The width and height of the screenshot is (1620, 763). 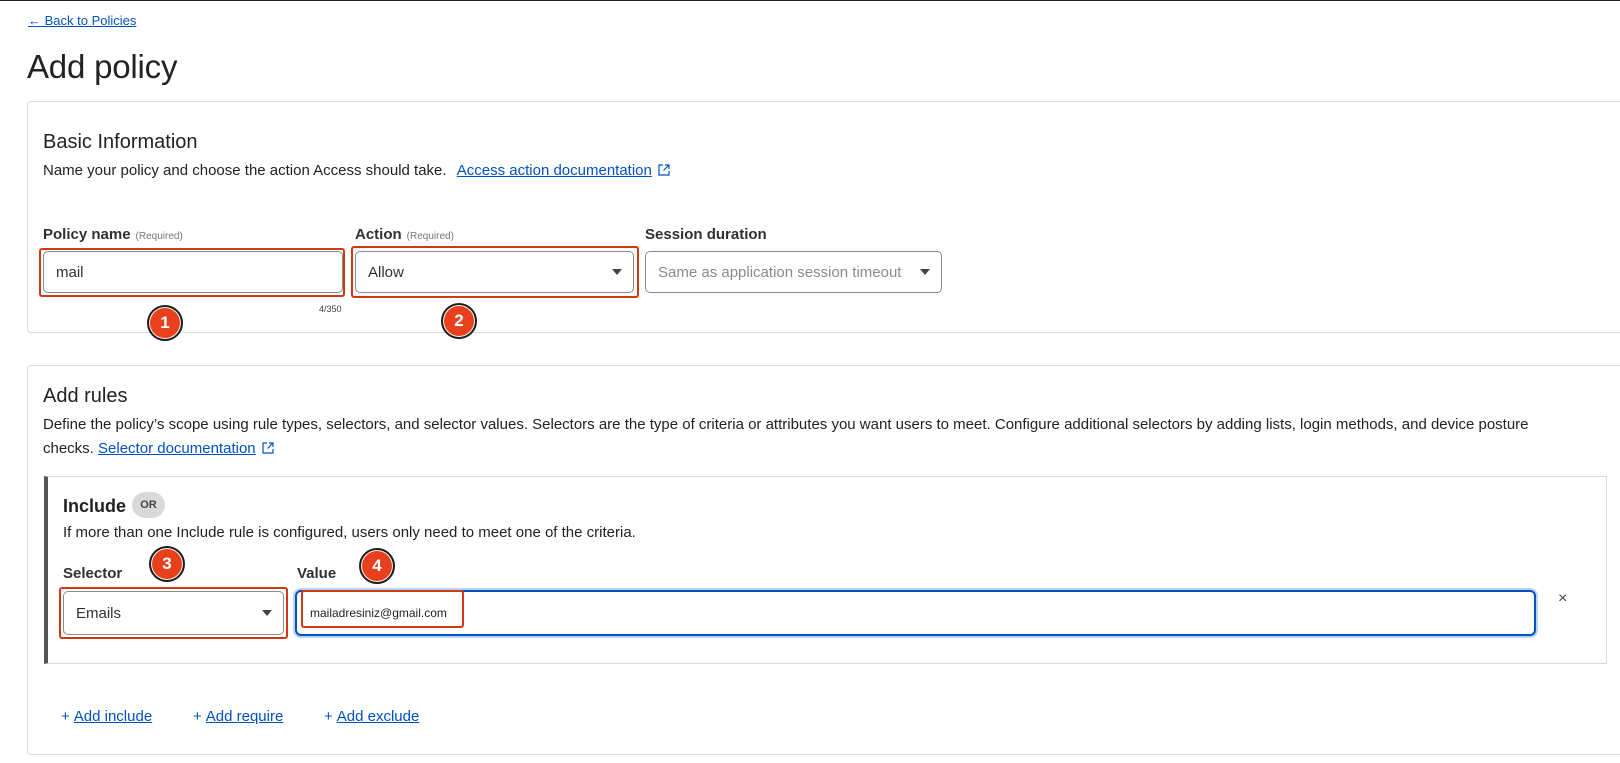 What do you see at coordinates (706, 234) in the screenshot?
I see `session-duration-label: Session duration` at bounding box center [706, 234].